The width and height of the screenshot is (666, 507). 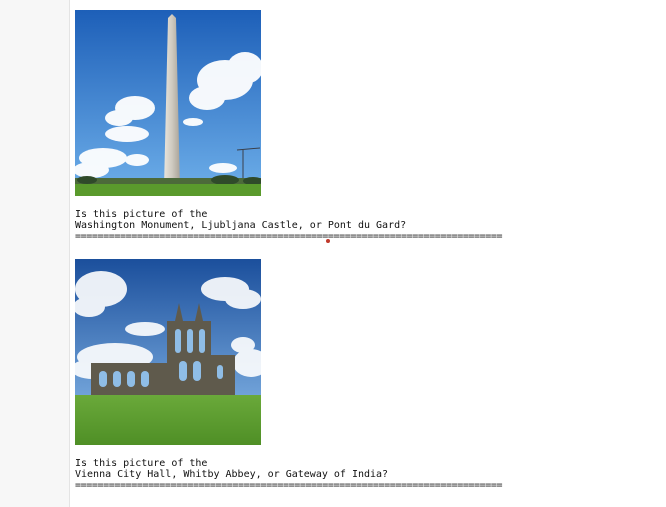 What do you see at coordinates (35, 253) in the screenshot?
I see `cell-gutter` at bounding box center [35, 253].